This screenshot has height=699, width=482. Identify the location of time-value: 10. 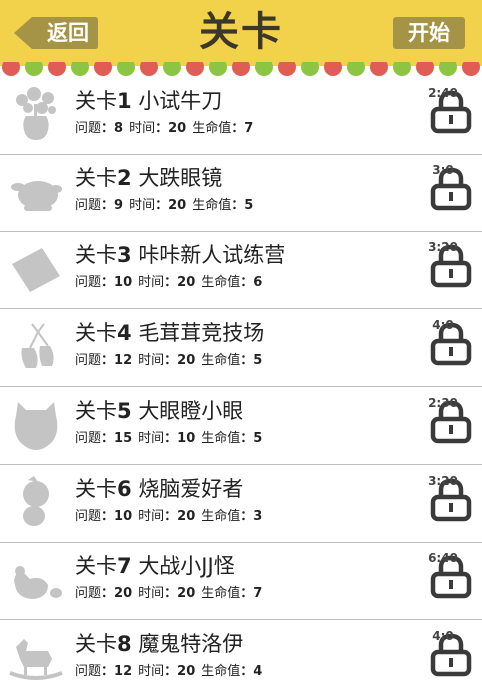
(186, 438).